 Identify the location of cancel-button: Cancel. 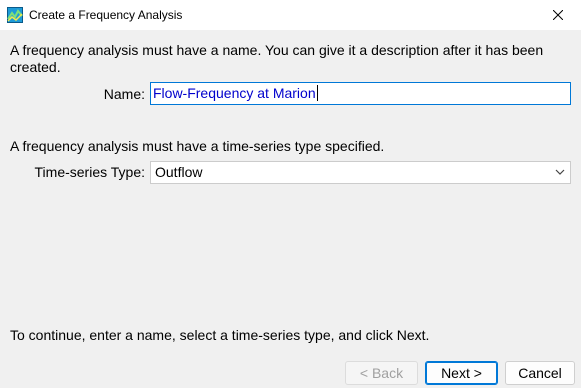
(540, 373).